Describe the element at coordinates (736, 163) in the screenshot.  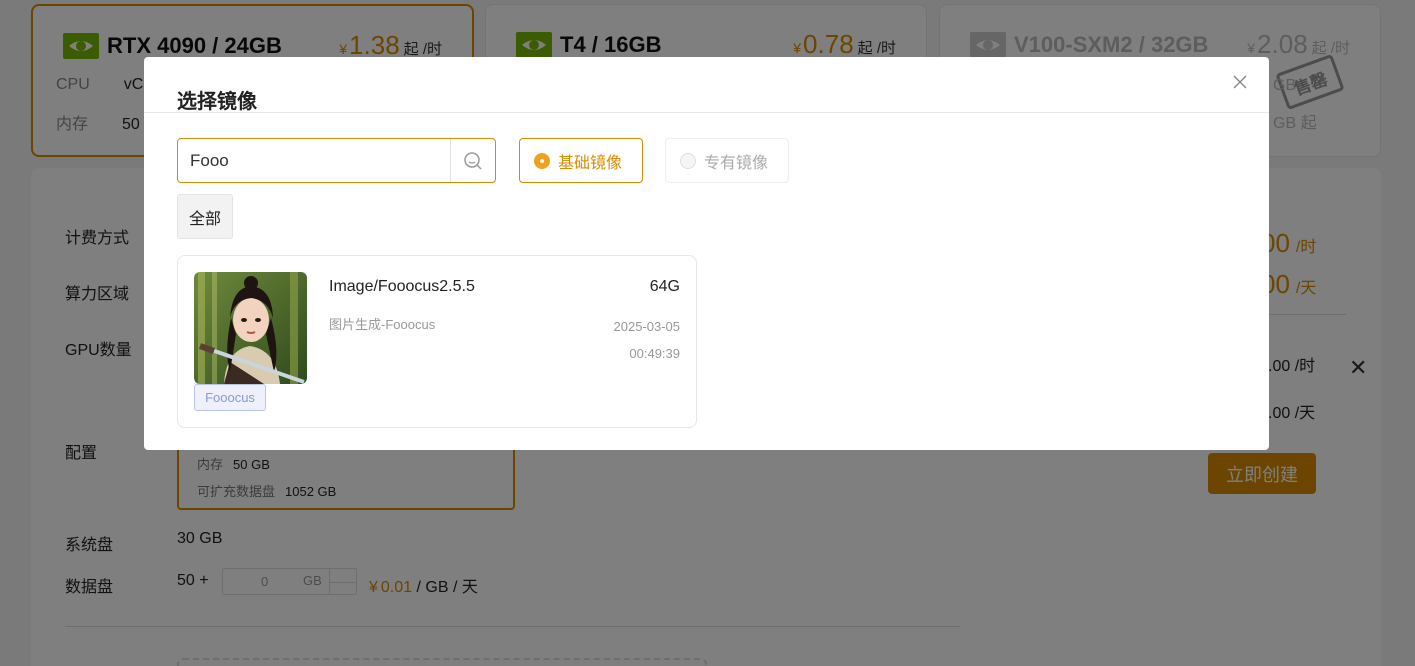
I see `radio-label: 专有镜像` at that location.